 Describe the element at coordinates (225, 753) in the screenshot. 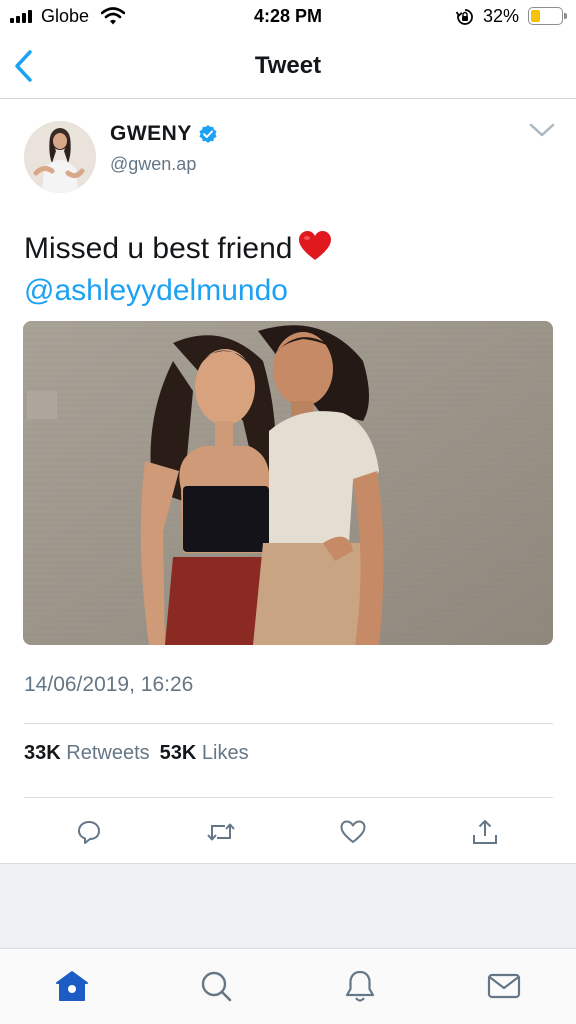

I see `likes-label: Likes` at that location.